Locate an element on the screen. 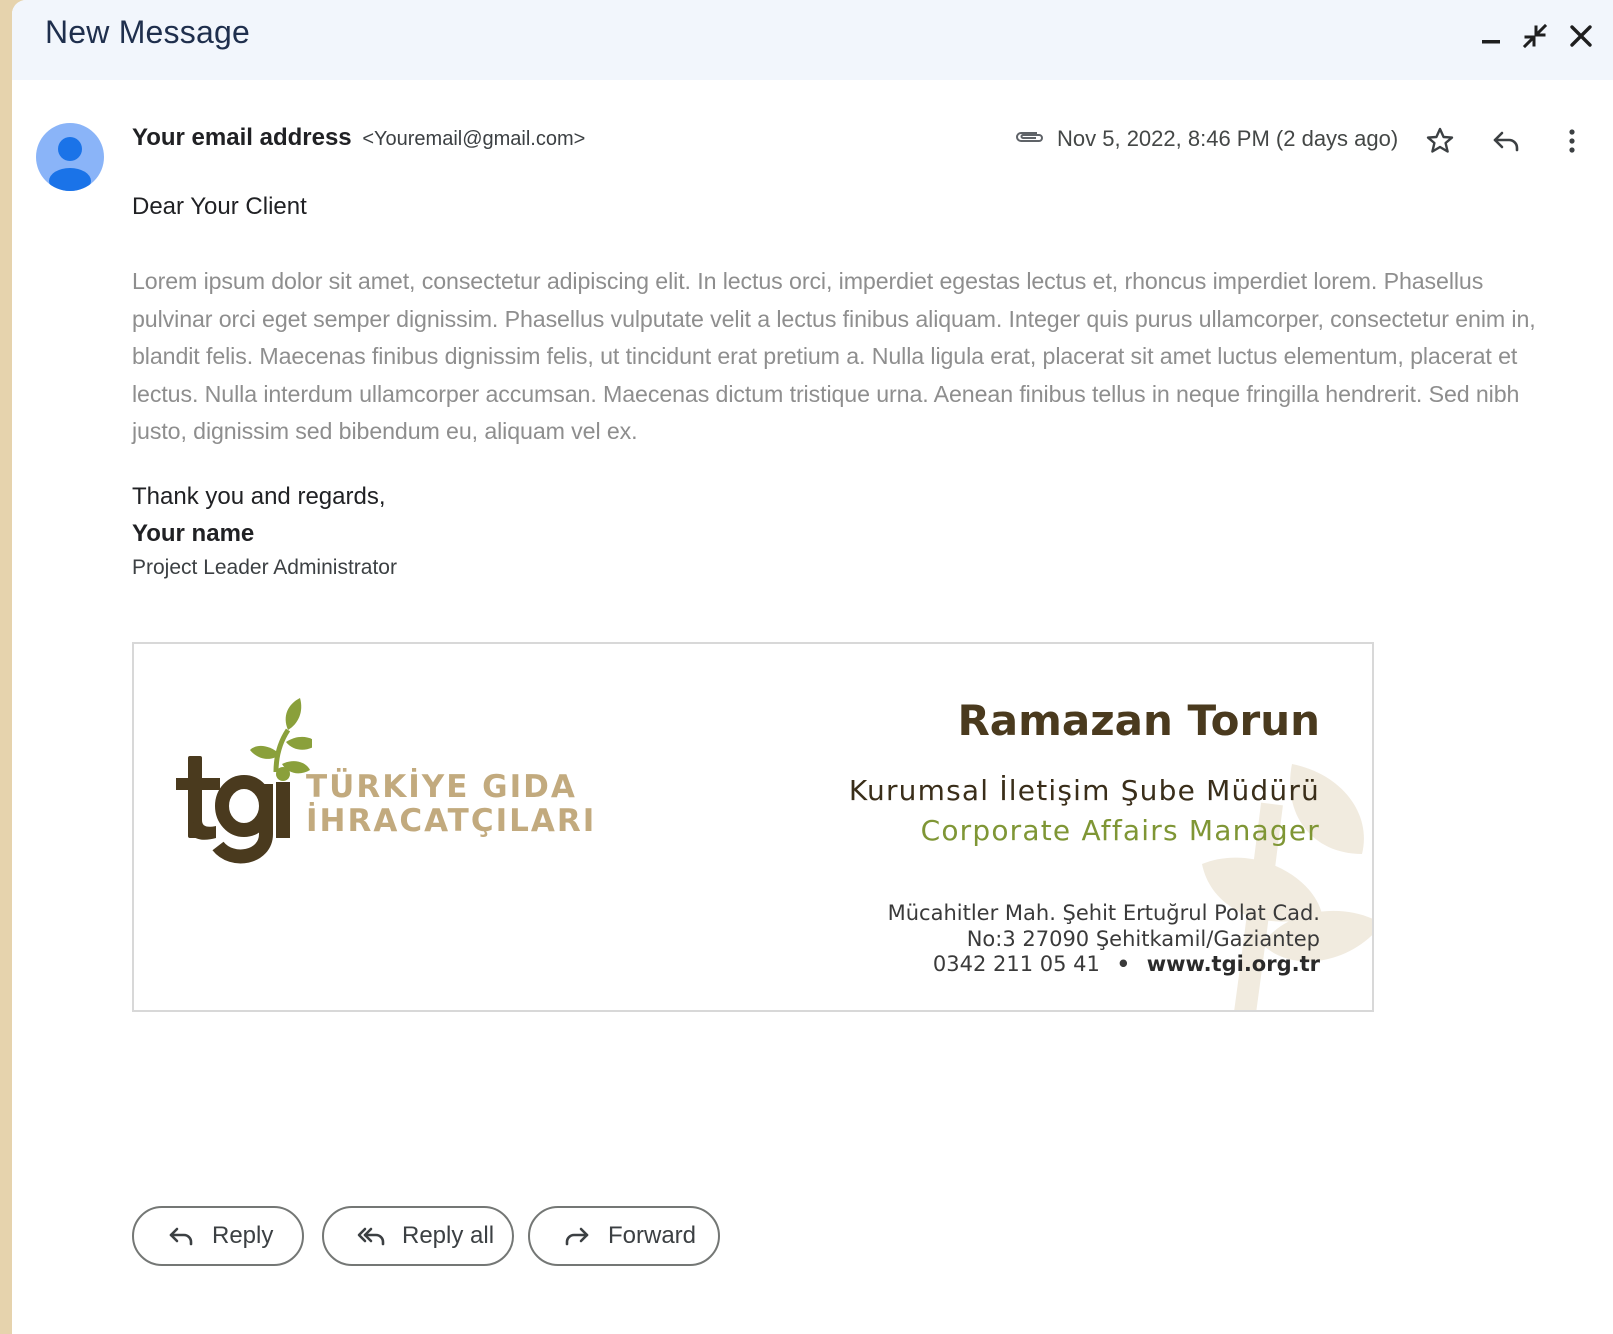  card-person-name: Ramazan Torun is located at coordinates (1138, 720).